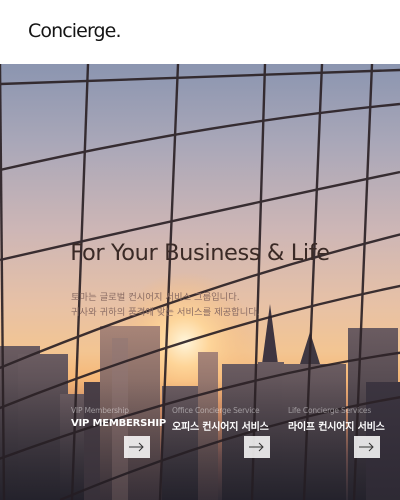  What do you see at coordinates (220, 427) in the screenshot?
I see `service-title: 오피스 컨시어지 서비스` at bounding box center [220, 427].